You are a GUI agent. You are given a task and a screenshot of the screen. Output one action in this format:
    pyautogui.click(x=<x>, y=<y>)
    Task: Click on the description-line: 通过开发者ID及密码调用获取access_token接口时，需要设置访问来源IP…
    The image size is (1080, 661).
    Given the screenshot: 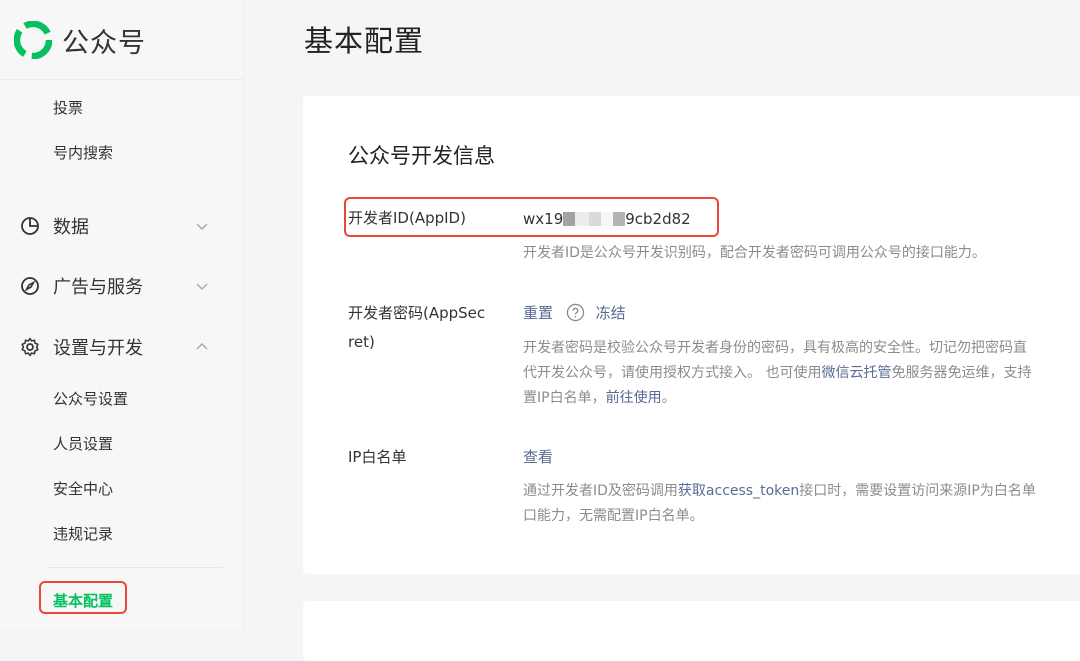 What is the action you would take?
    pyautogui.click(x=801, y=491)
    